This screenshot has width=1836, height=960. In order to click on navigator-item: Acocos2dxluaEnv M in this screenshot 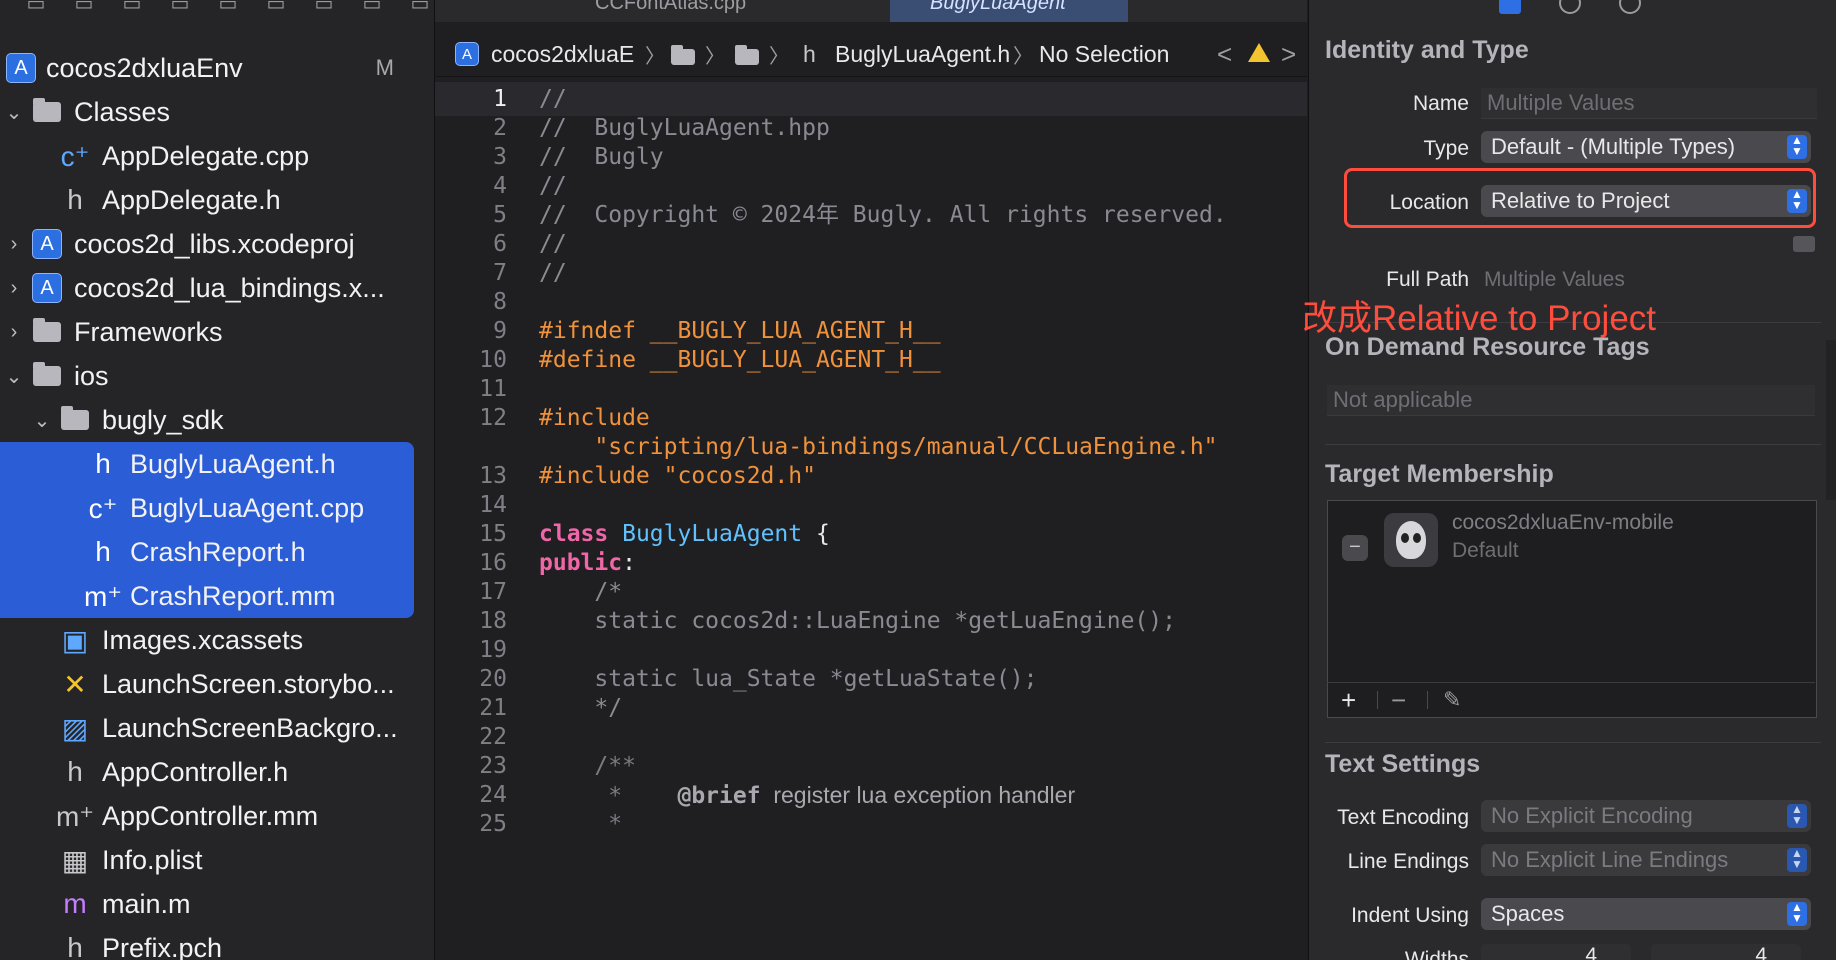, I will do `click(217, 68)`.